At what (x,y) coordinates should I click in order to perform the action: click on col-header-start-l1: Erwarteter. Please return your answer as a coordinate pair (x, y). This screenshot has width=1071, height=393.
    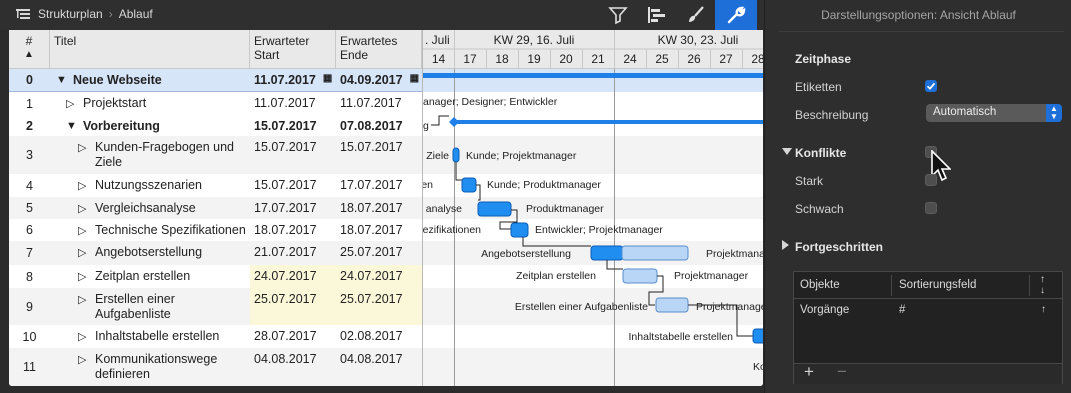
    Looking at the image, I should click on (282, 41).